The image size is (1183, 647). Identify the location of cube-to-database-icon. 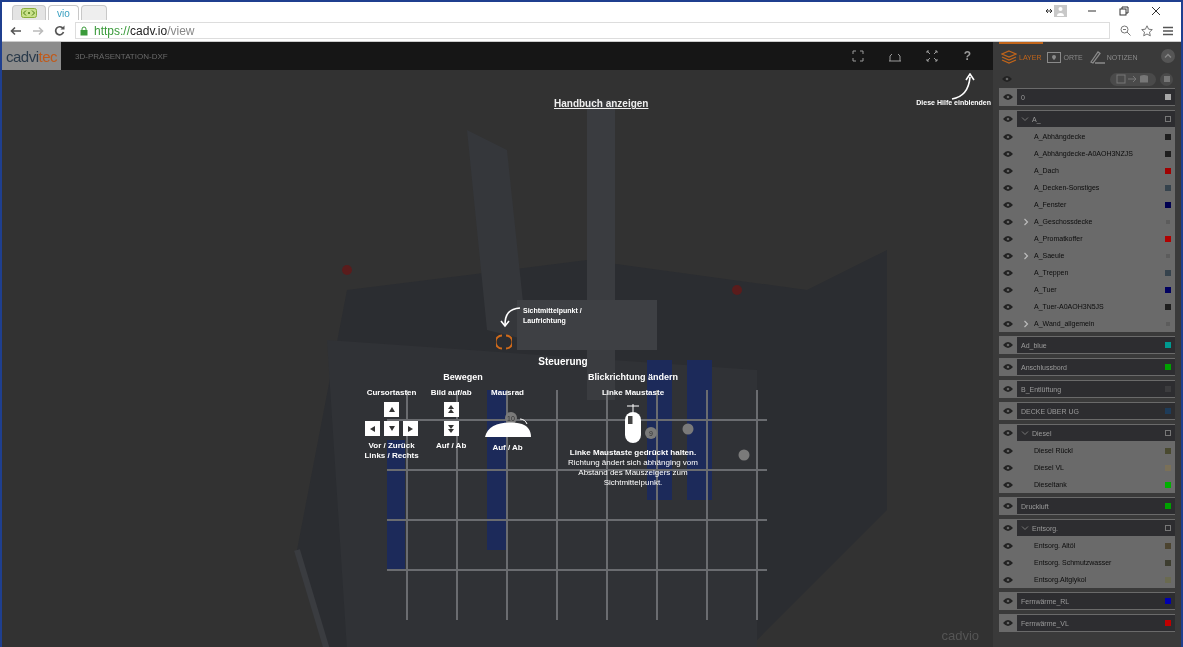
(1133, 79).